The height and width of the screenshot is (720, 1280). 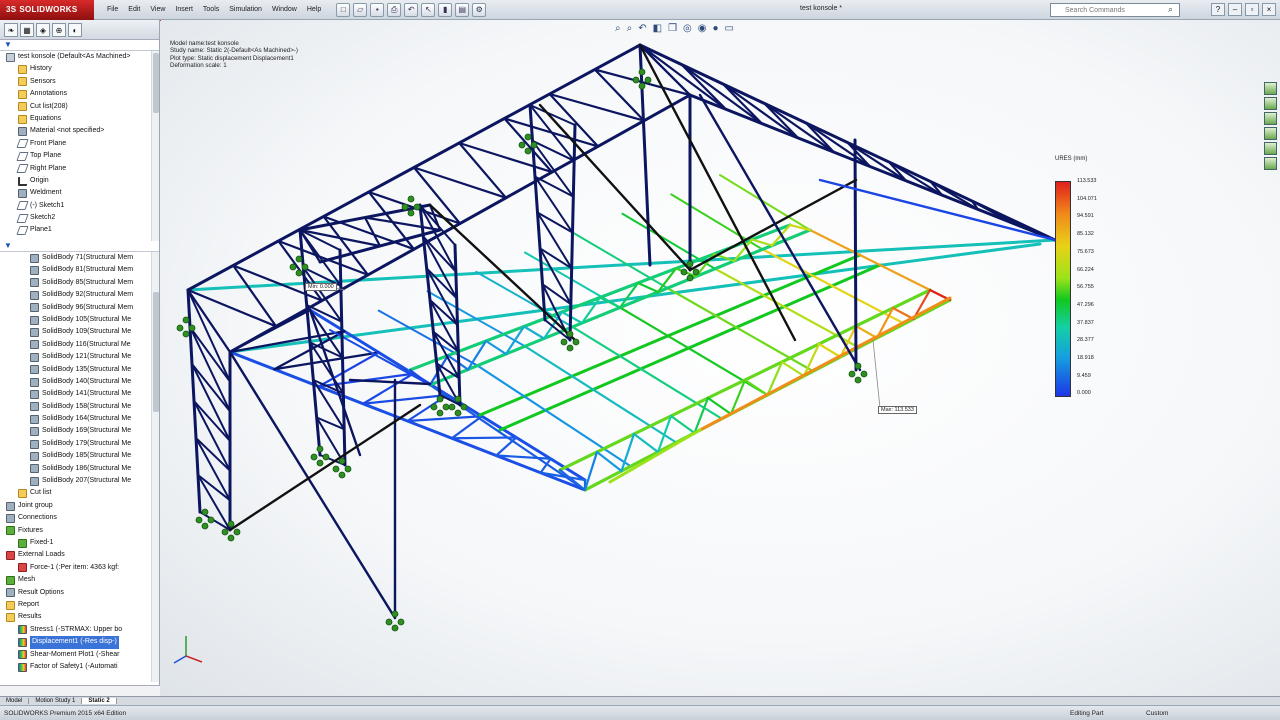 What do you see at coordinates (79, 193) in the screenshot?
I see `tree-item: Weldment` at bounding box center [79, 193].